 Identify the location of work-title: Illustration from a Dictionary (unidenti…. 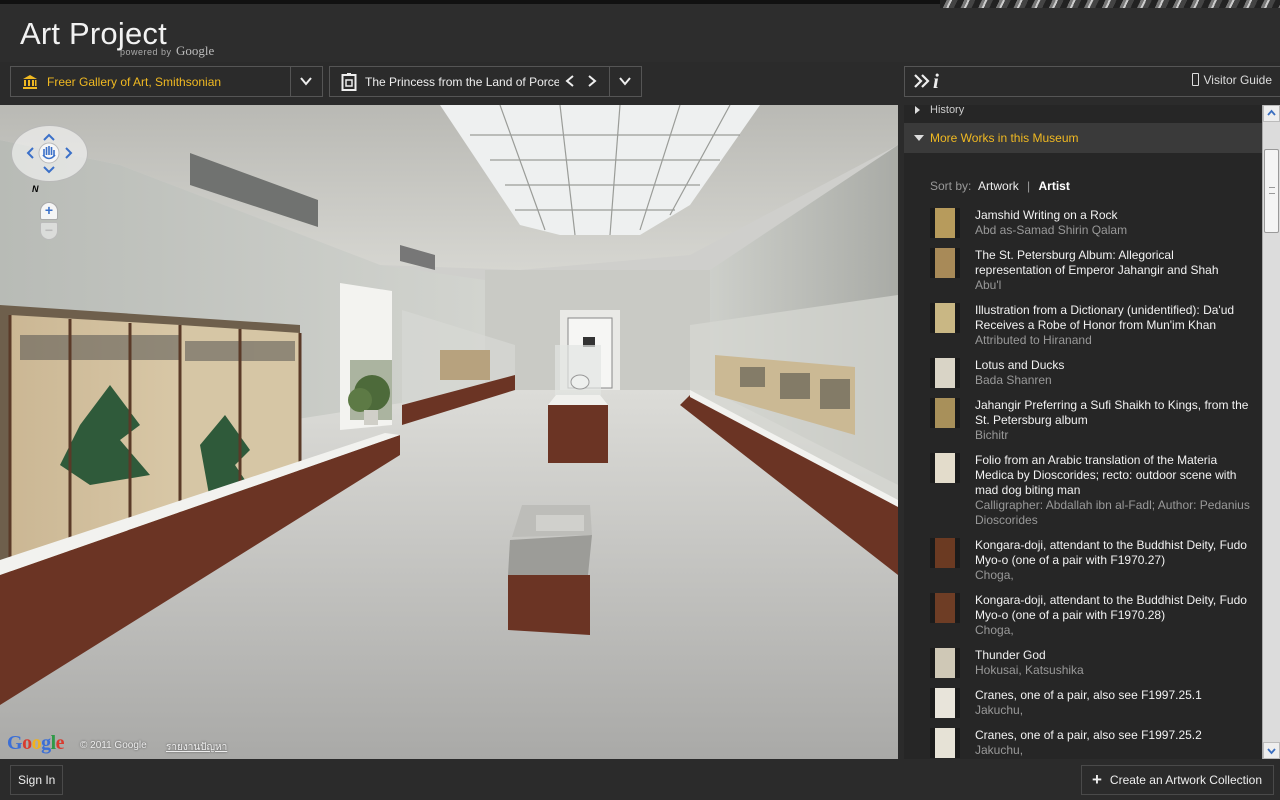
(1112, 318).